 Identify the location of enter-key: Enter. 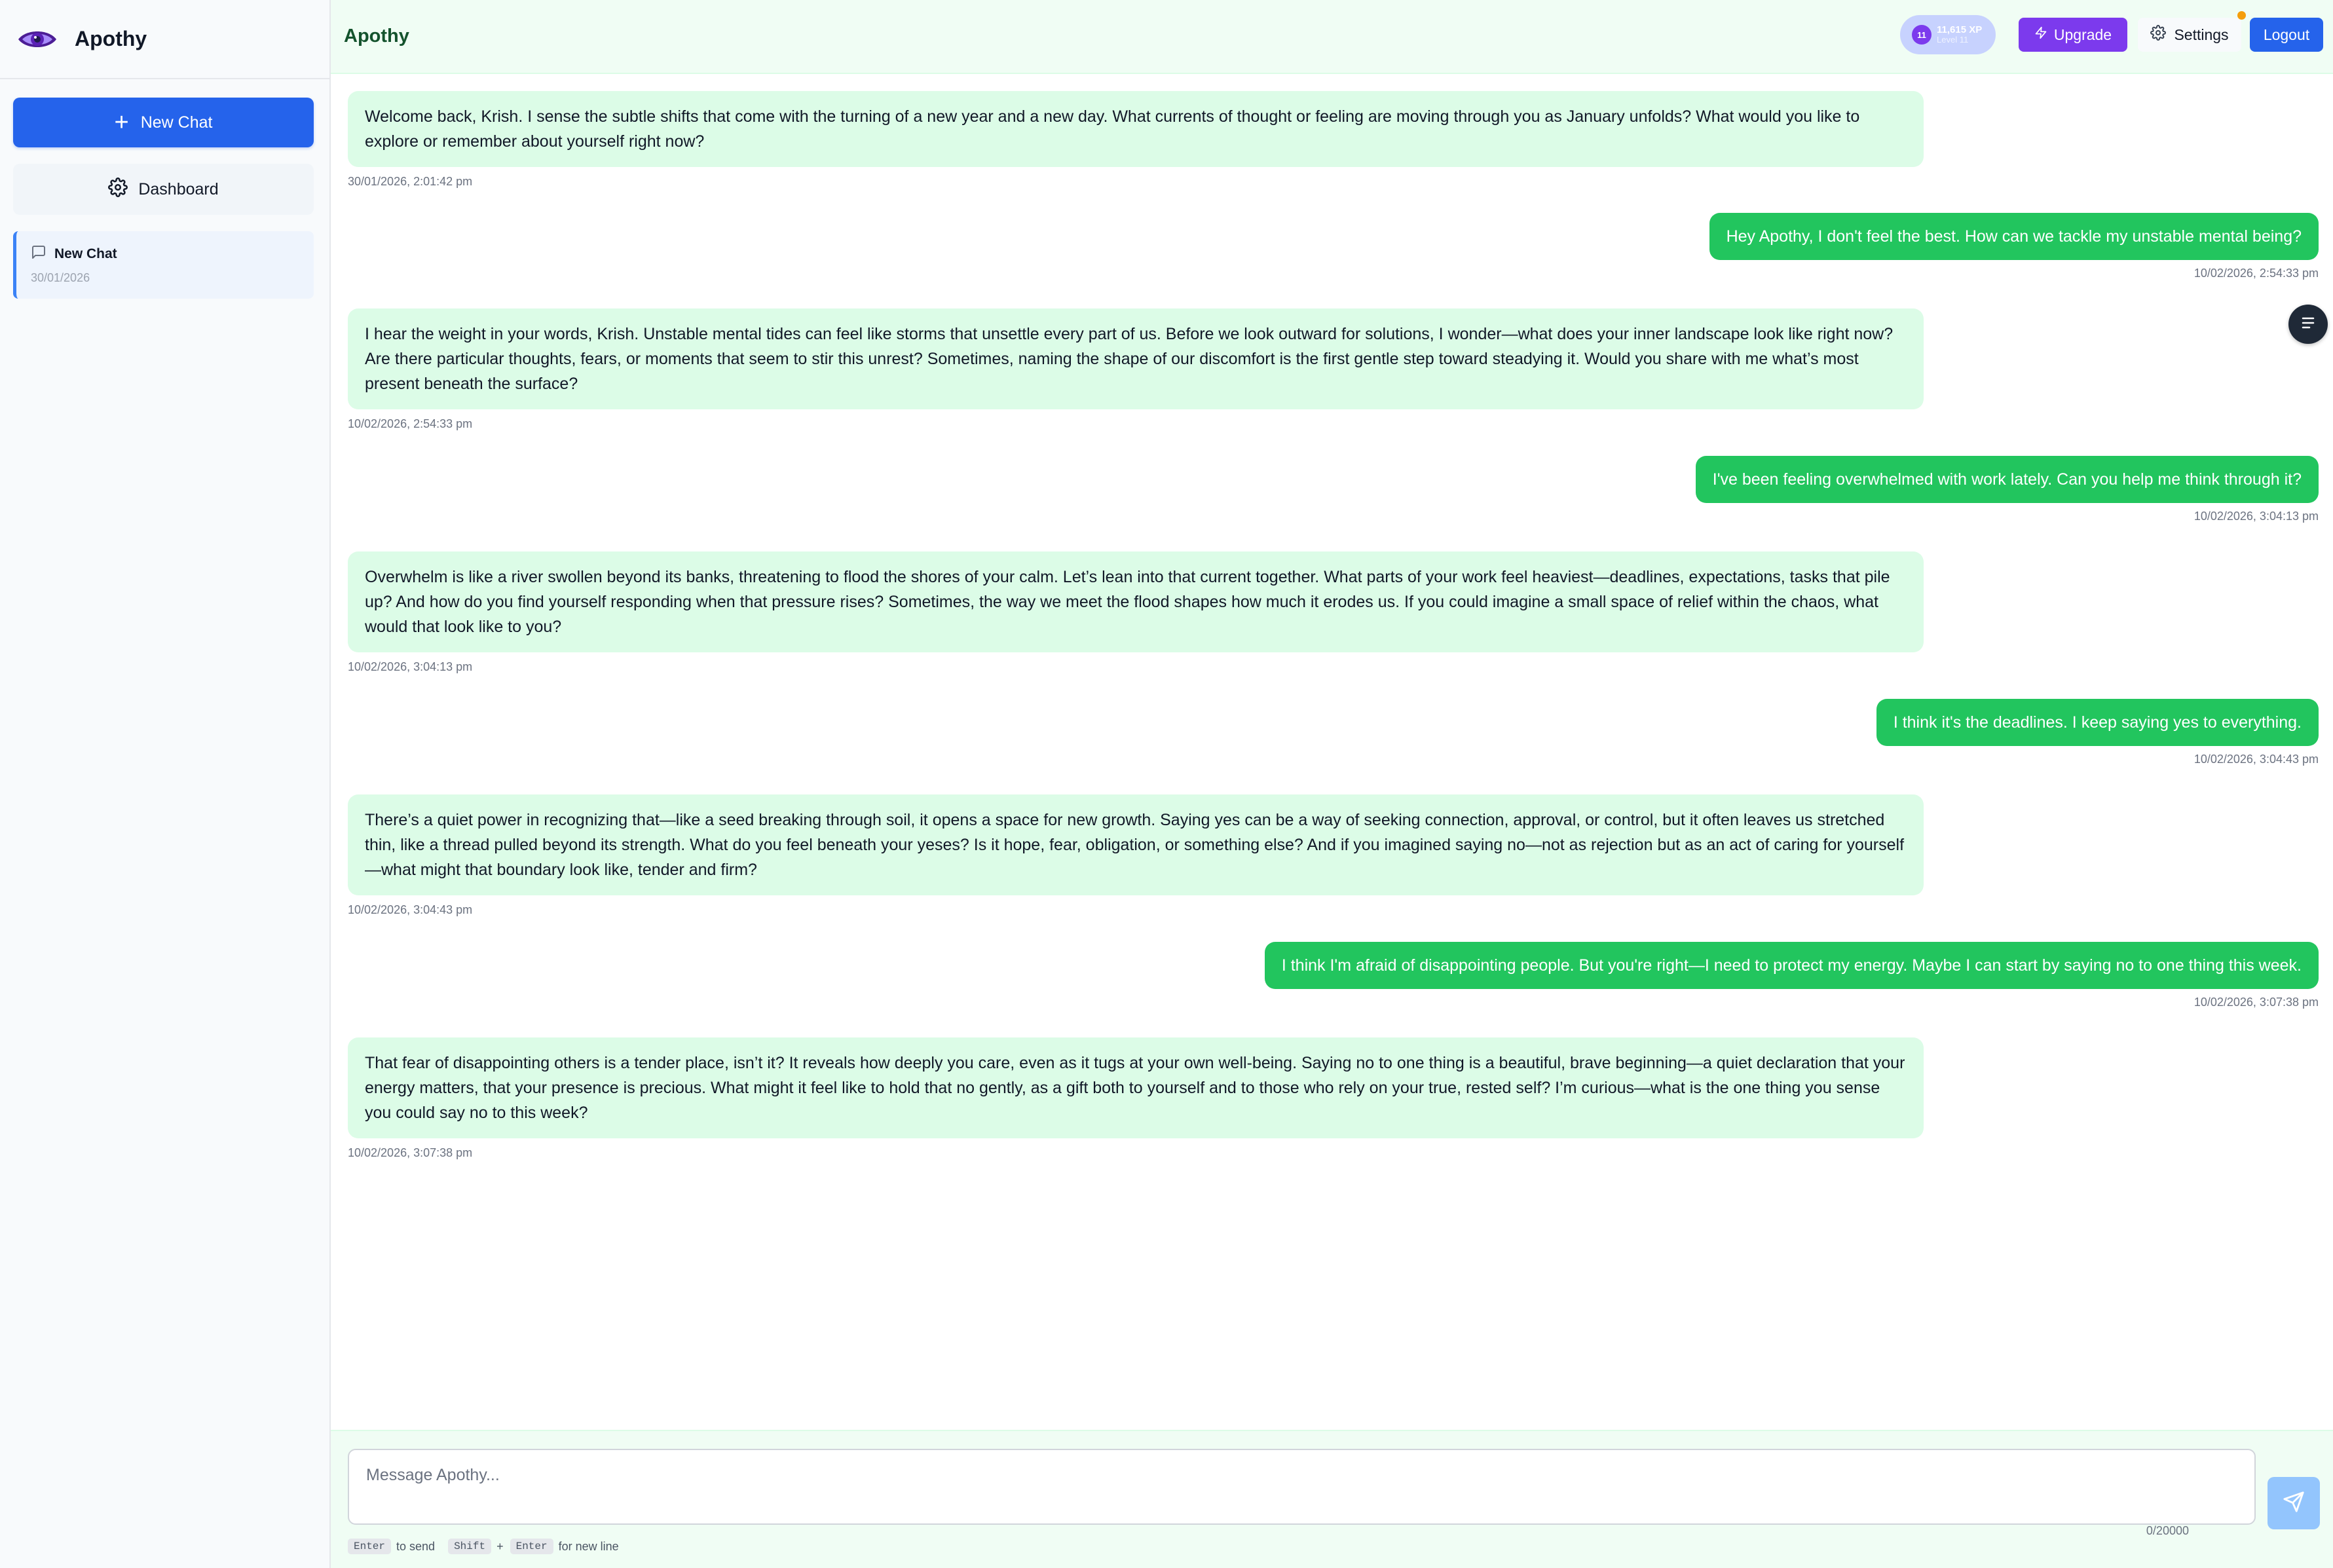
(370, 1546).